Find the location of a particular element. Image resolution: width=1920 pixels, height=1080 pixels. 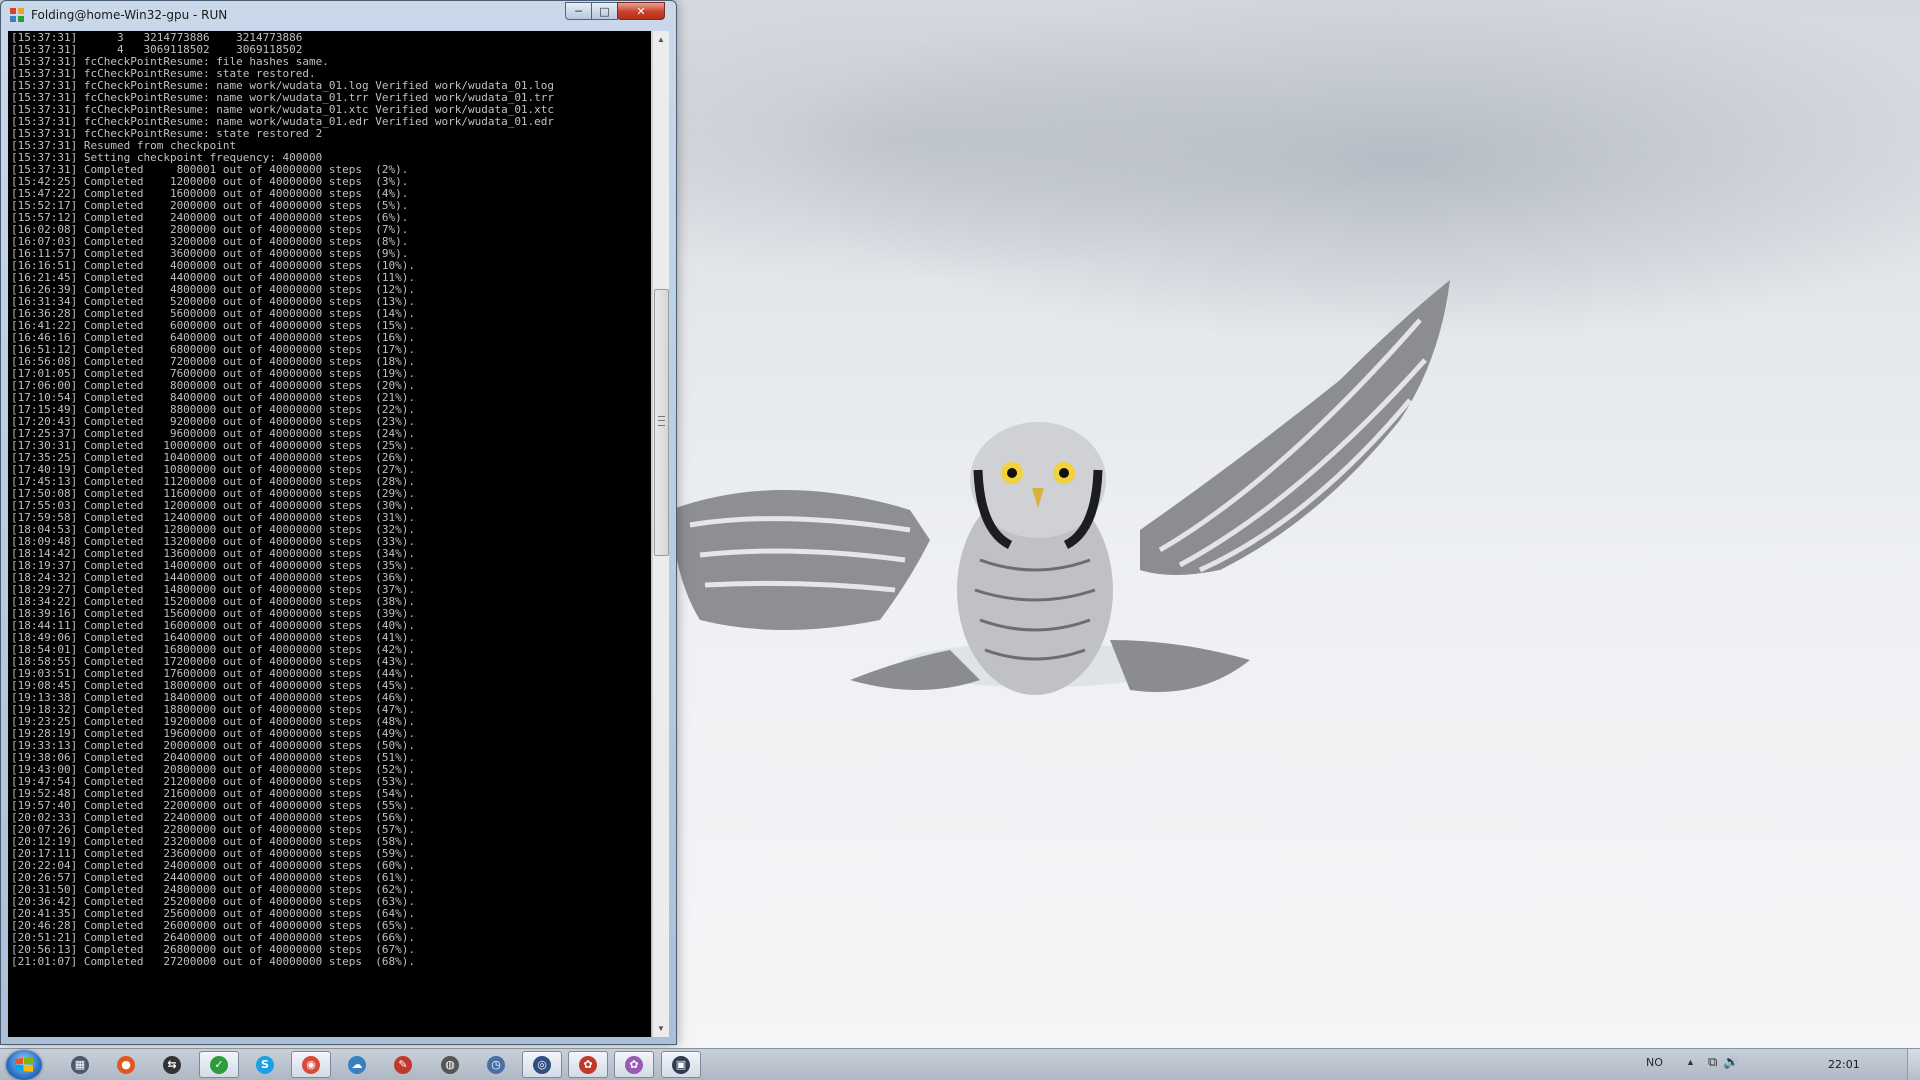

window-title: Folding@home-Win32-gpu - RUN is located at coordinates (129, 15).